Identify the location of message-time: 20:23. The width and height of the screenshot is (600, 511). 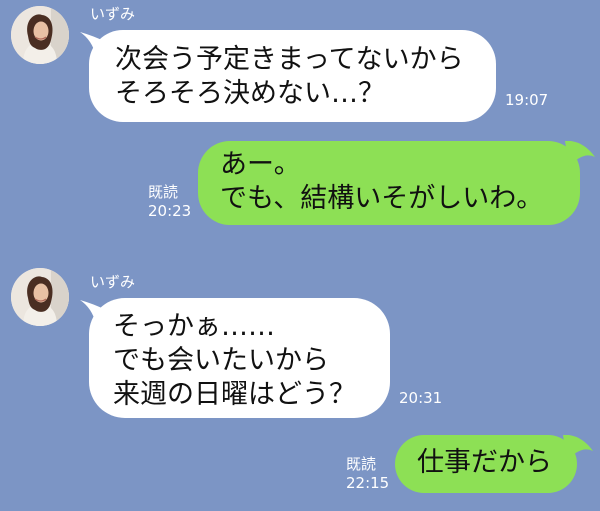
(170, 211).